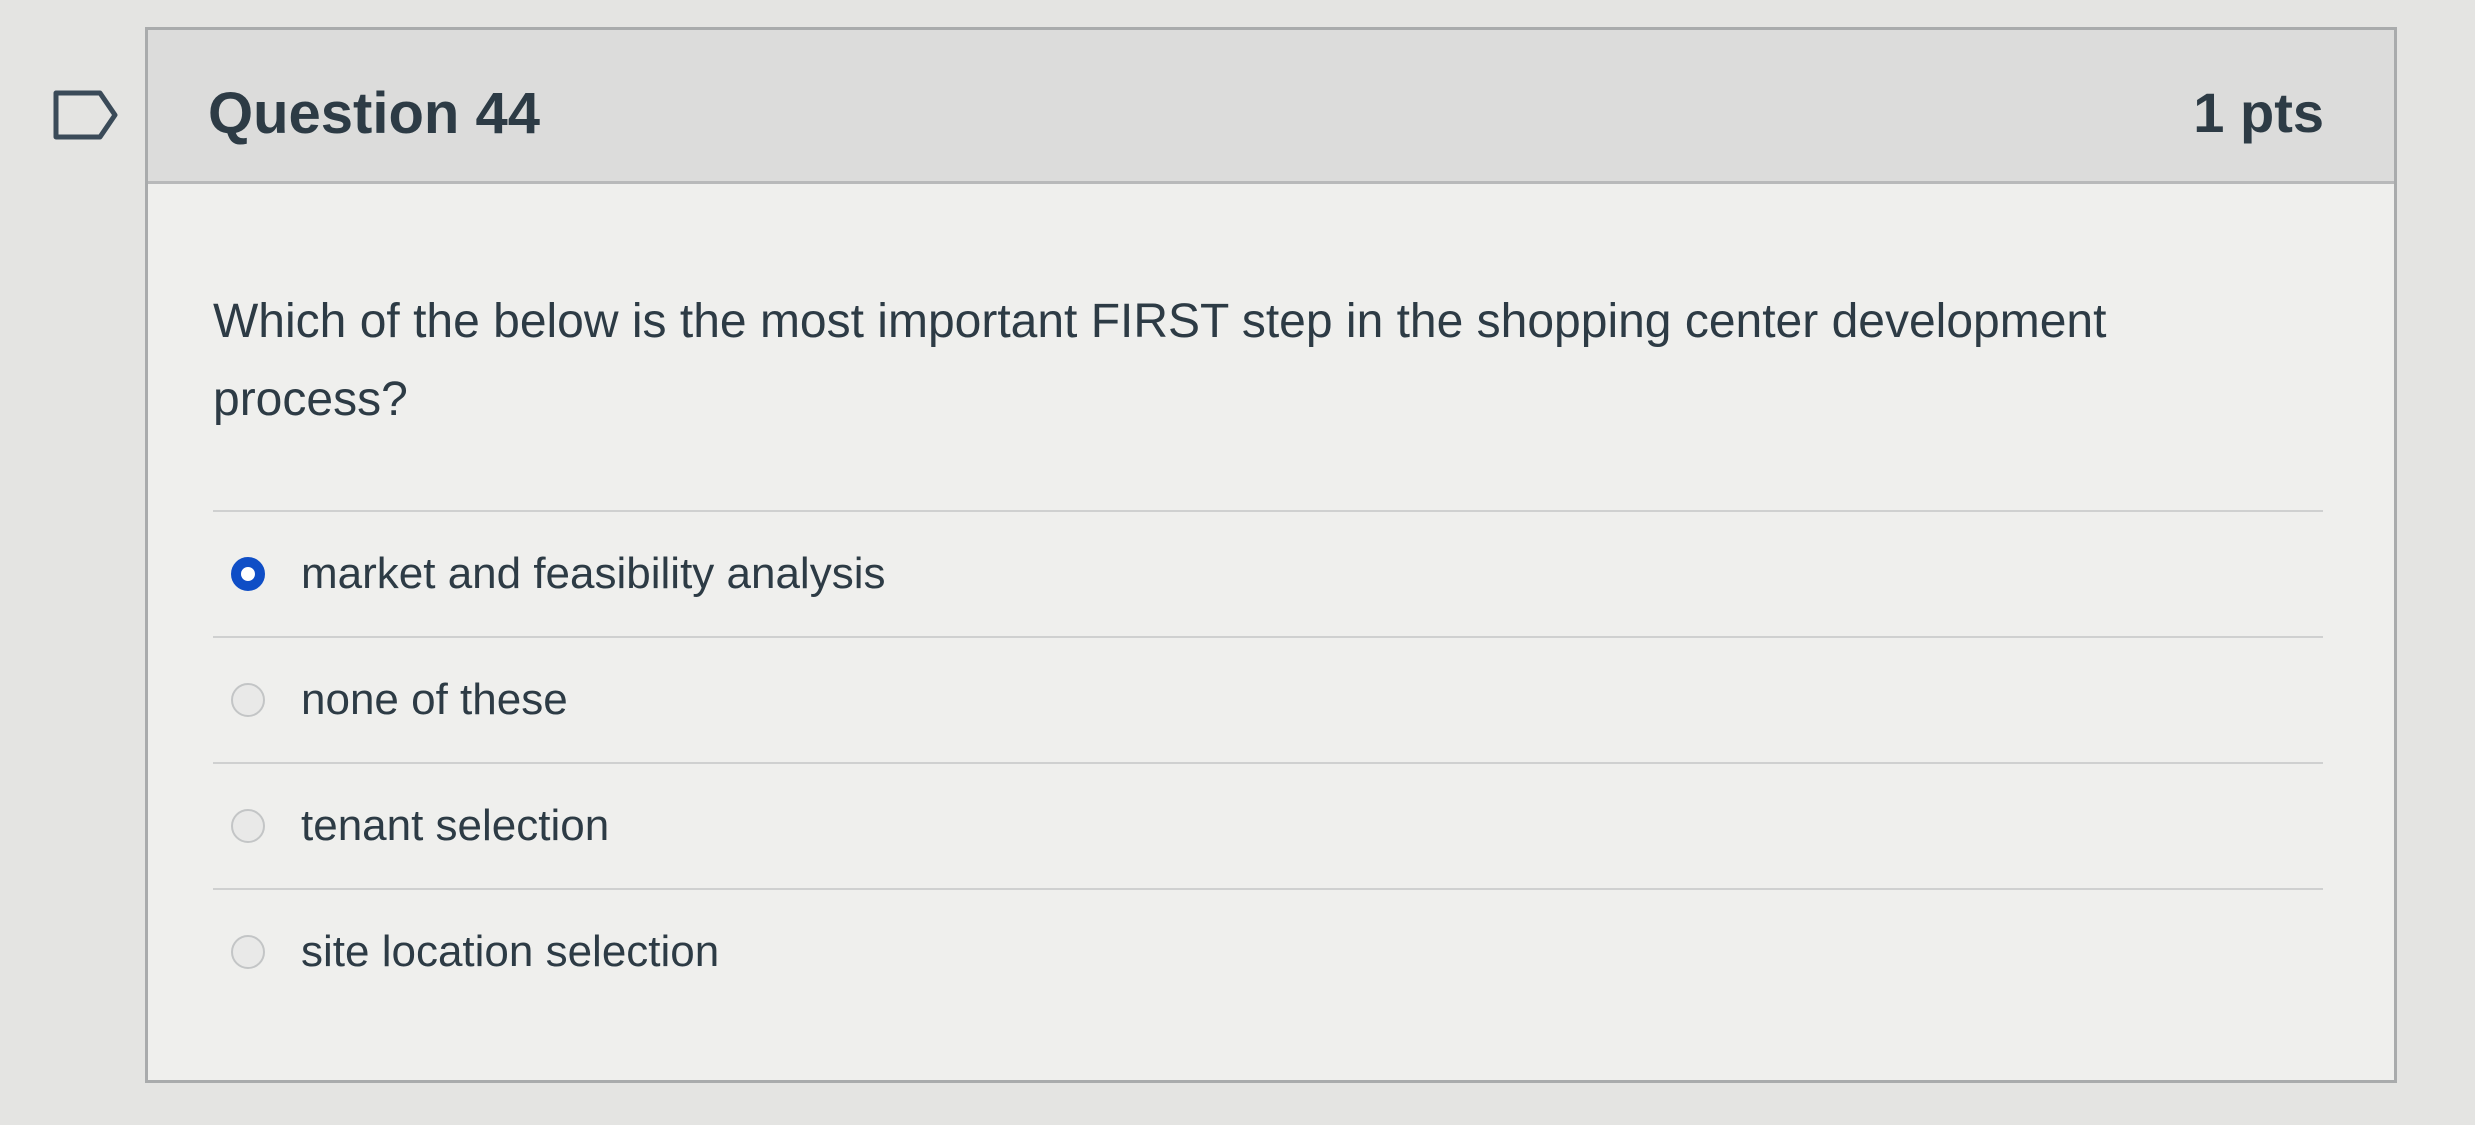  Describe the element at coordinates (1268, 952) in the screenshot. I see `answer-option-site-location-selection: site location selection` at that location.